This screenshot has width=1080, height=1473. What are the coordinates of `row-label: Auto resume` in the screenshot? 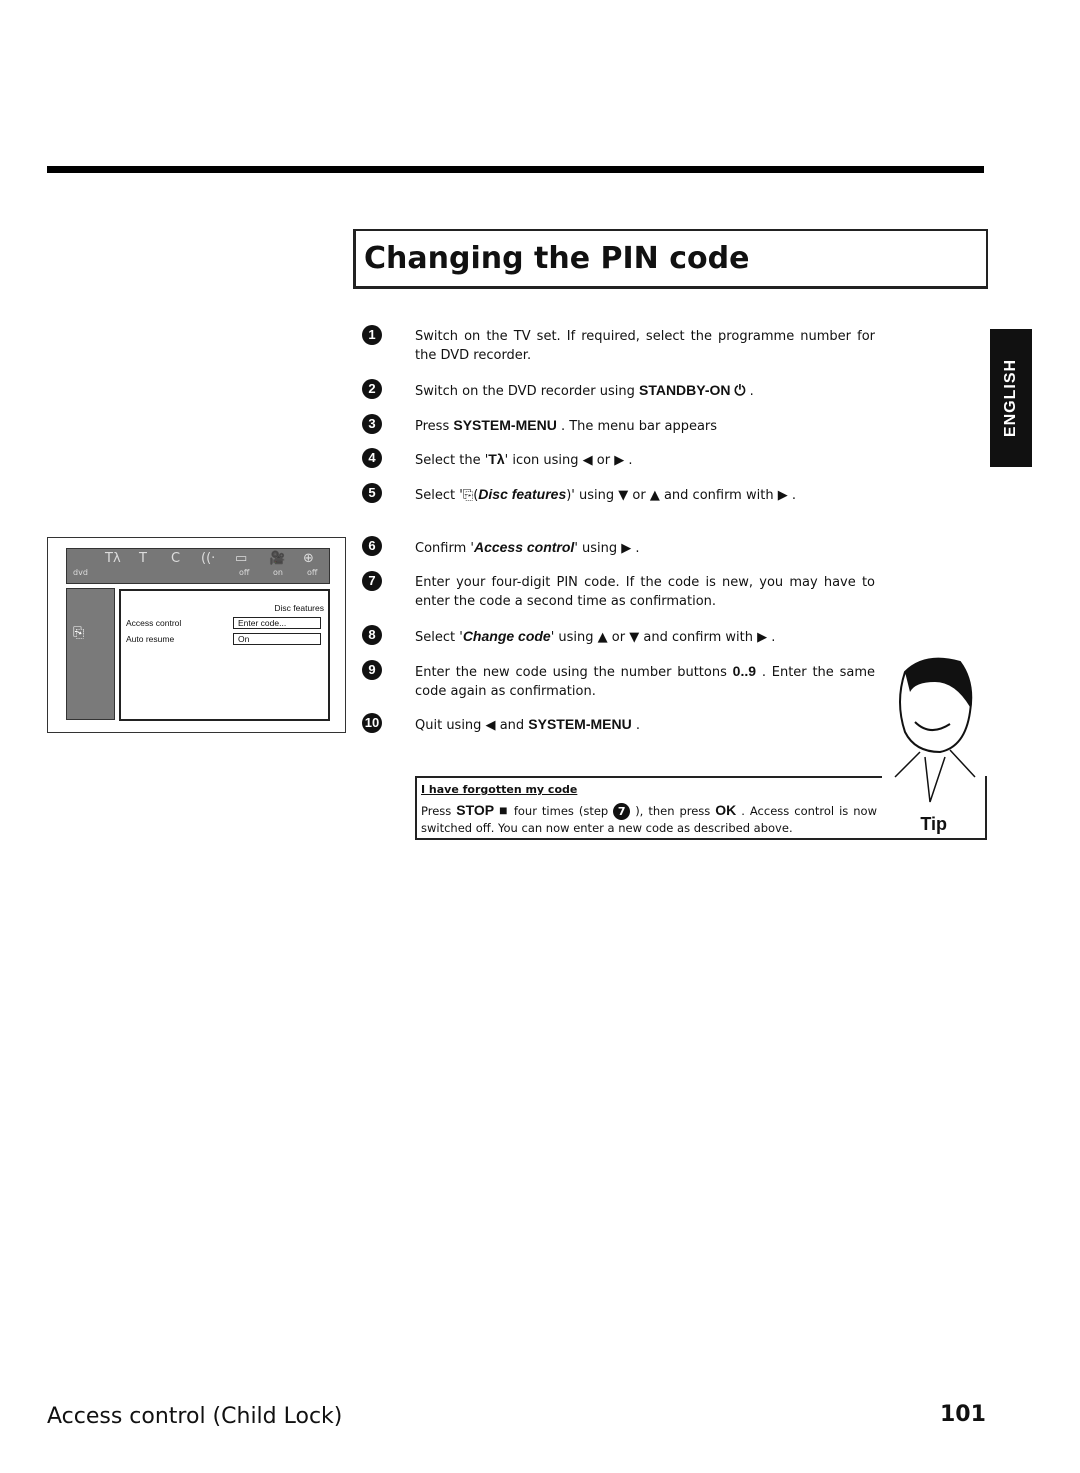 It's located at (150, 639).